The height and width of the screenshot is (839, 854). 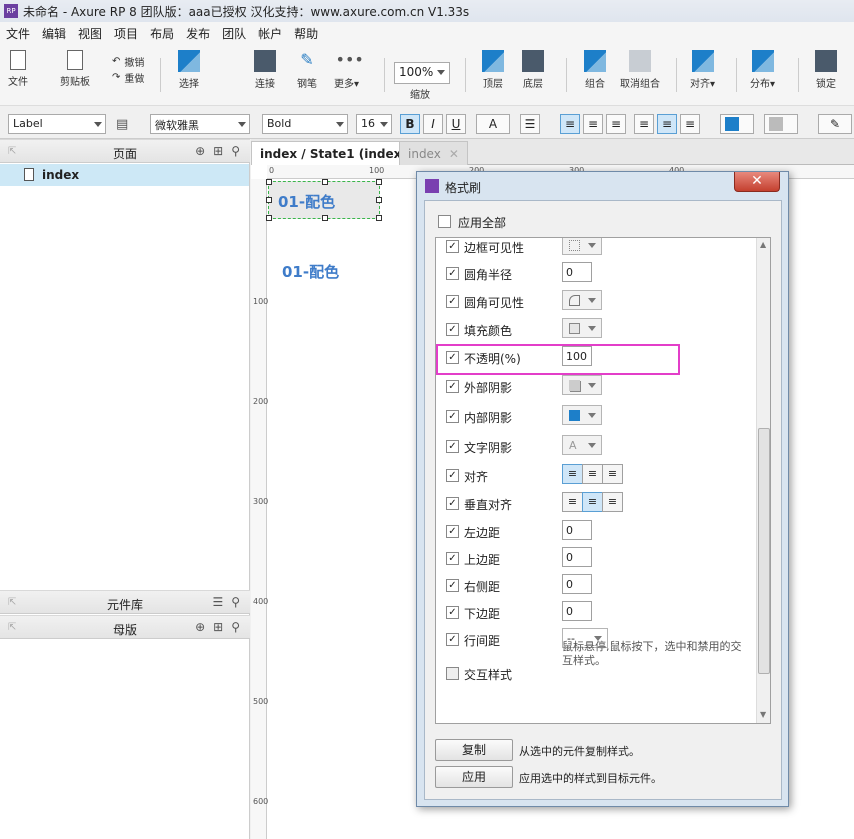 I want to click on align-left-icon: ≡, so click(x=572, y=474).